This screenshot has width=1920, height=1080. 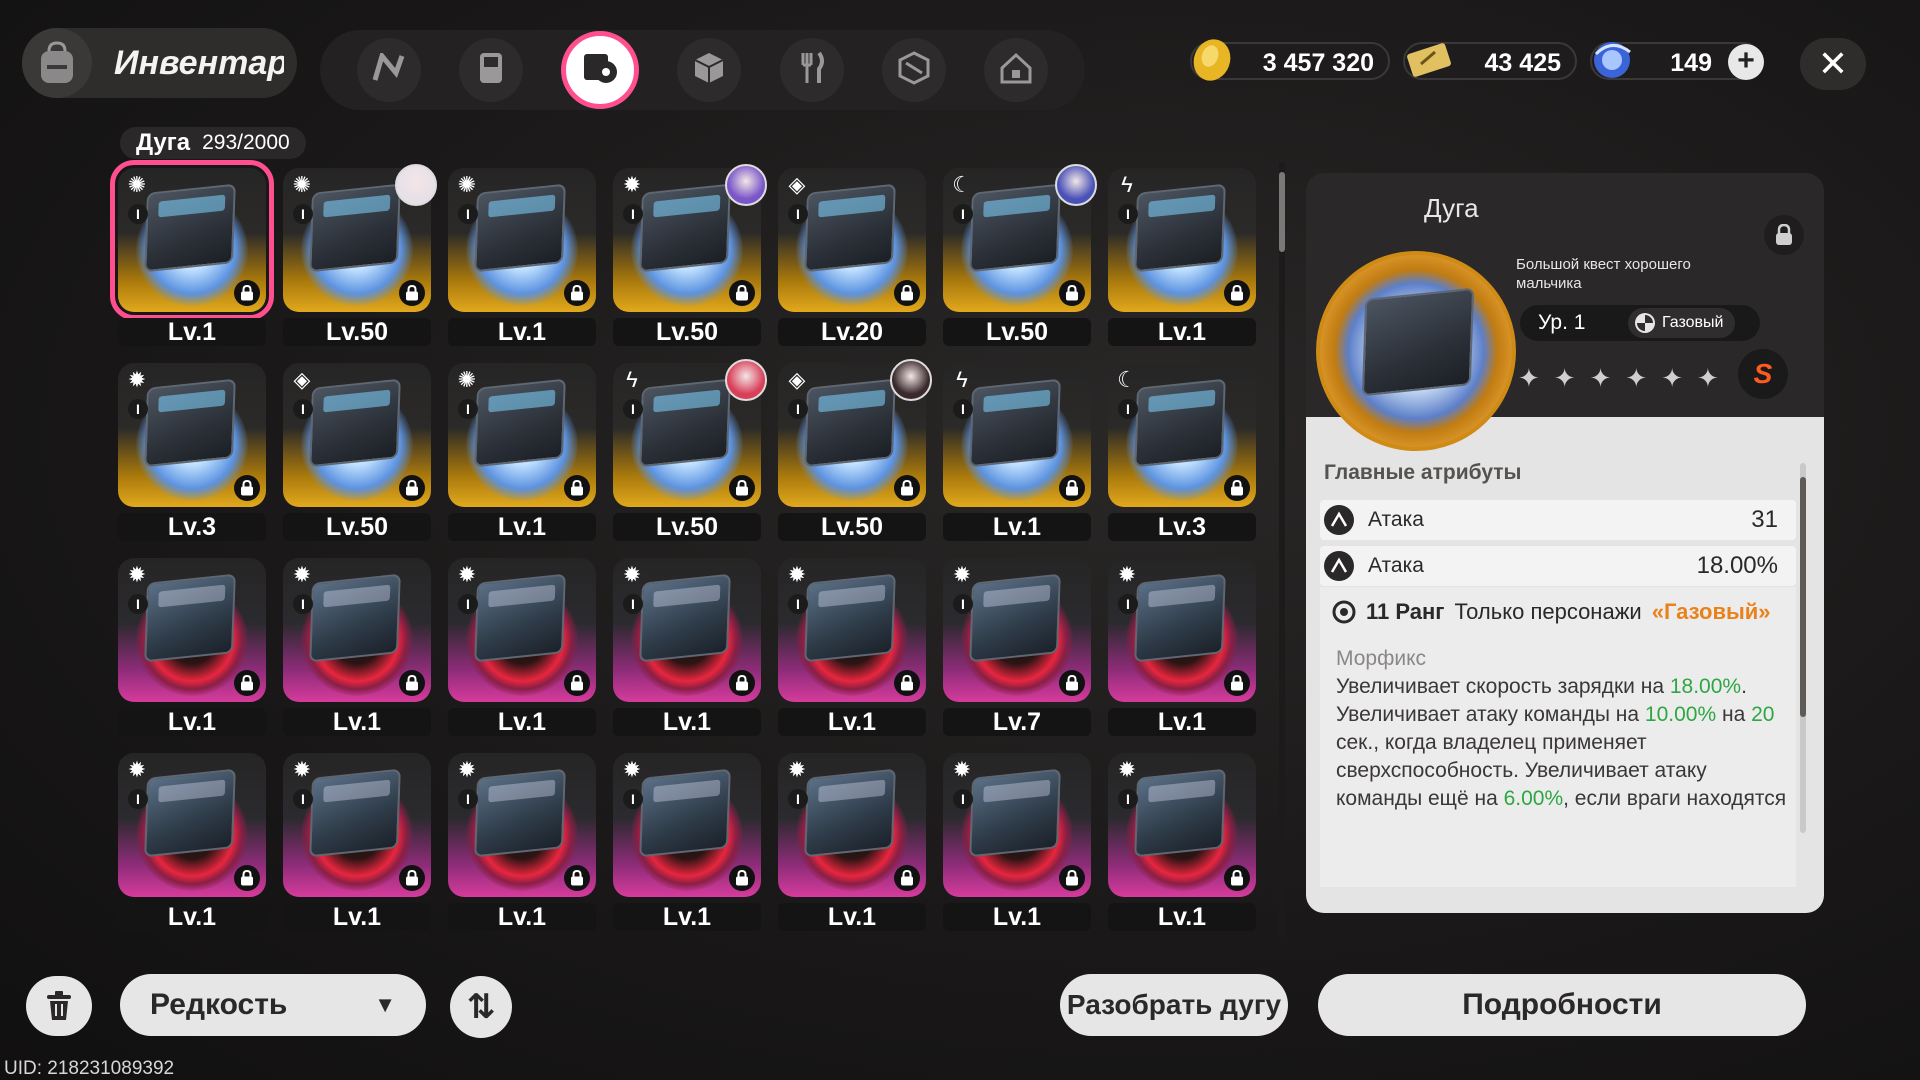 I want to click on arc-item-slot: ☾ I Lv.3, so click(x=1182, y=452).